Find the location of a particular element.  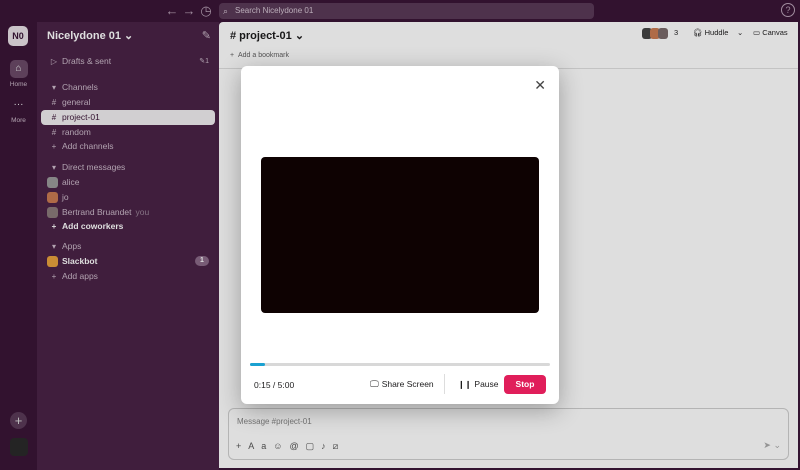

share-screen-button: 🖵︎ Share Screen is located at coordinates (402, 384).